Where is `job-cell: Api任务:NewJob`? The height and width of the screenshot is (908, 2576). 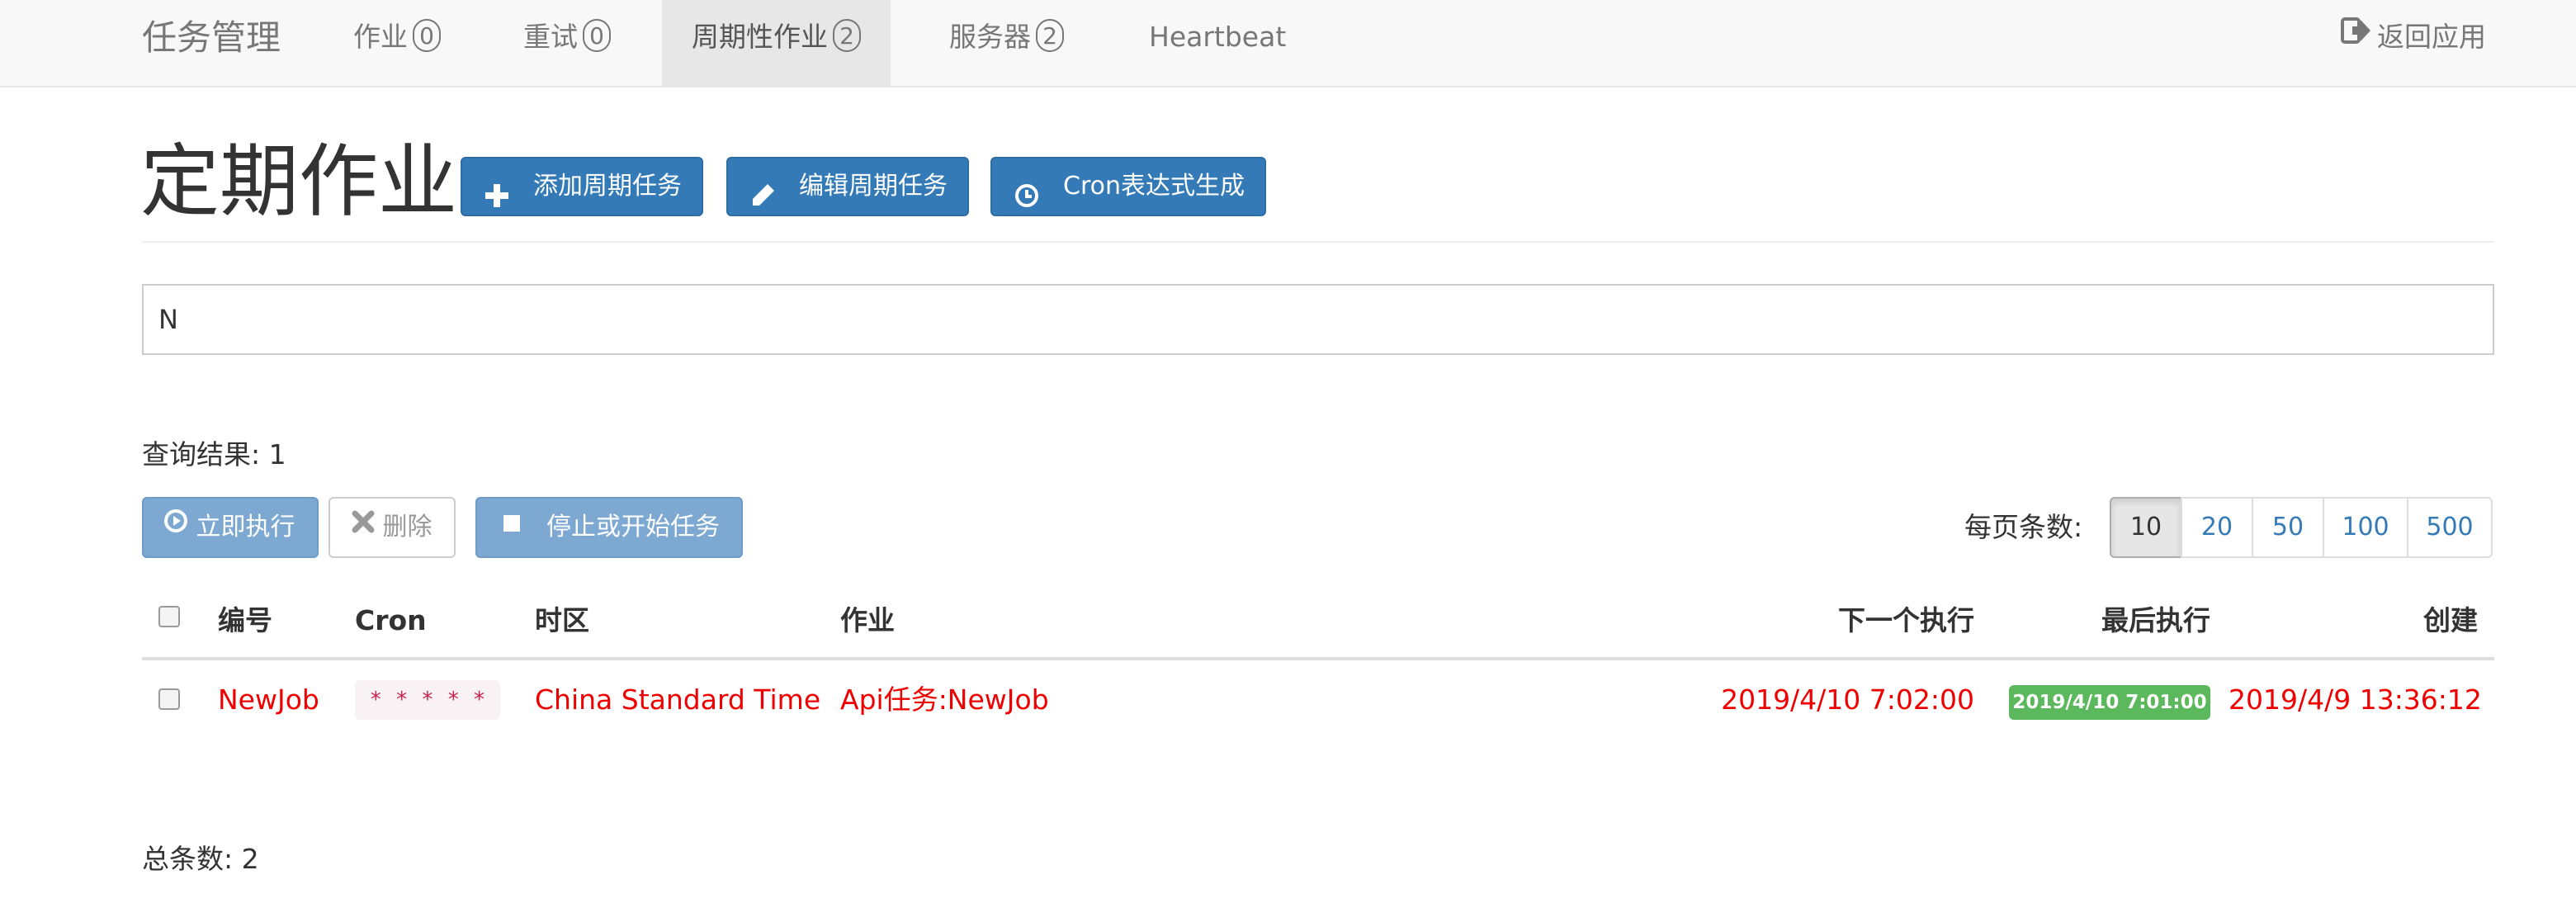 job-cell: Api任务:NewJob is located at coordinates (944, 699).